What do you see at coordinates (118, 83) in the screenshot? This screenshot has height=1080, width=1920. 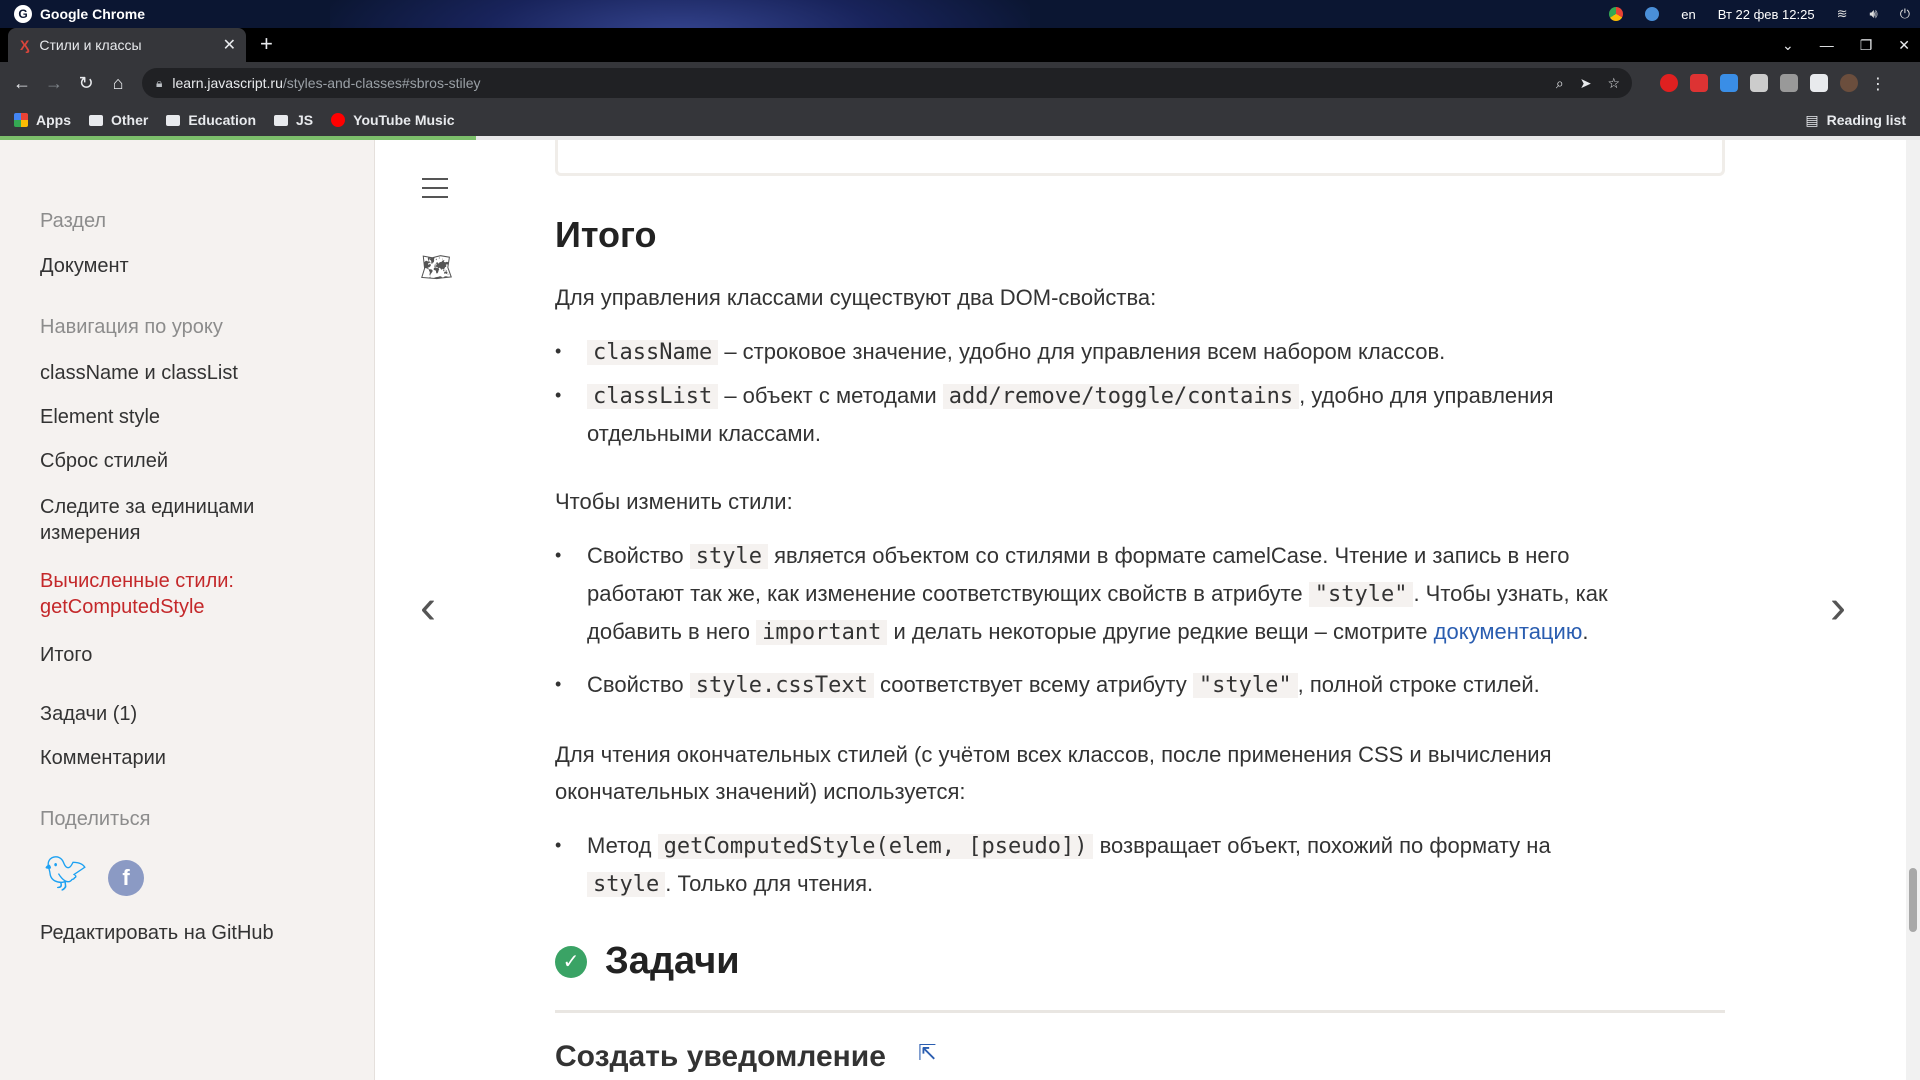 I see `home-button: ⌂` at bounding box center [118, 83].